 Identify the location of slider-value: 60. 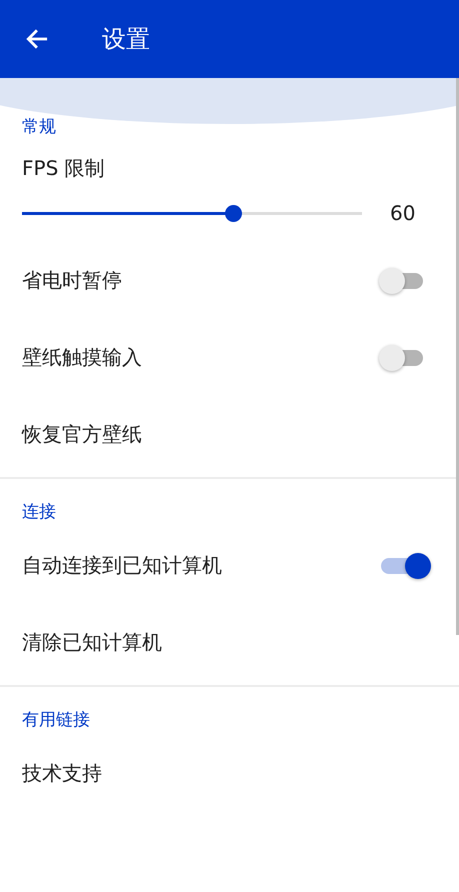
(403, 213).